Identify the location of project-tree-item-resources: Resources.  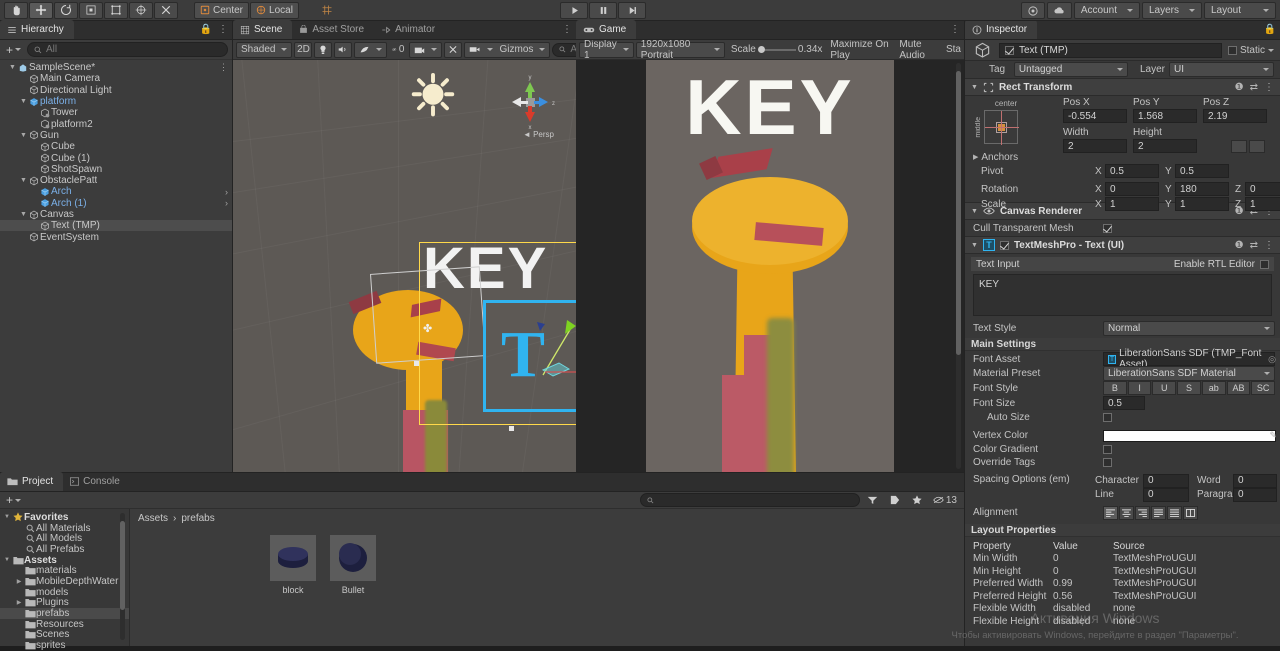
(64, 624).